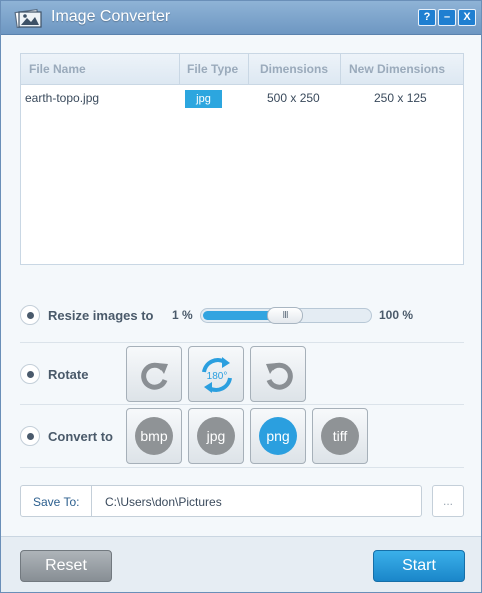  I want to click on title-bar: Image Converter ? – X, so click(241, 18).